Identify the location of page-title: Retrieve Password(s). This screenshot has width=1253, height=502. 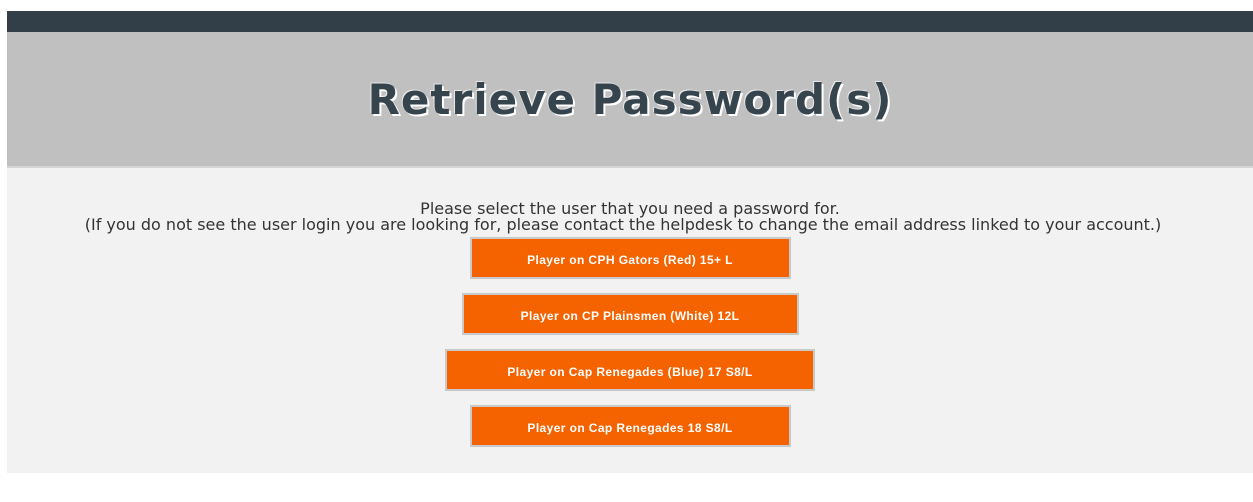
(630, 99).